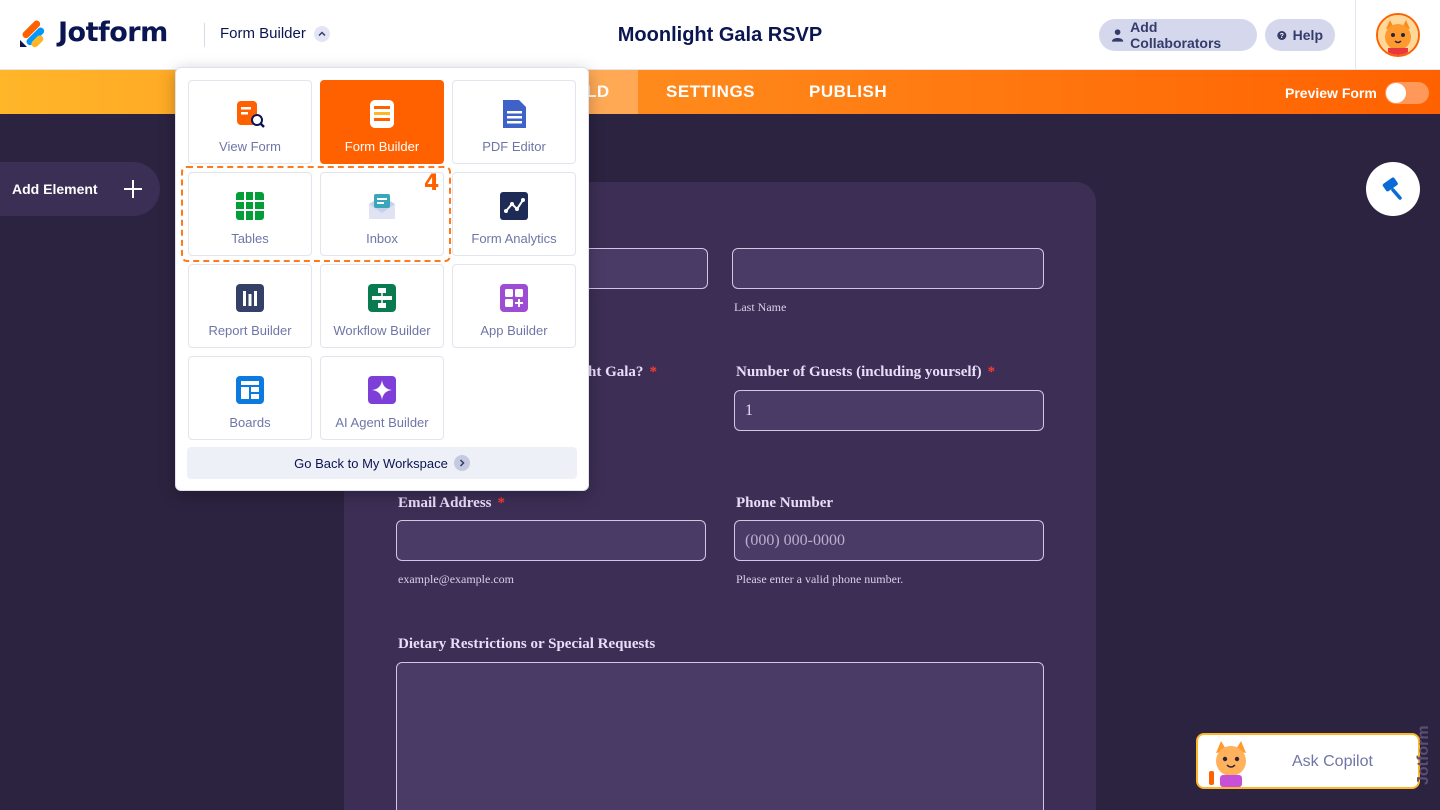  I want to click on tile-label: Form Builder, so click(382, 146).